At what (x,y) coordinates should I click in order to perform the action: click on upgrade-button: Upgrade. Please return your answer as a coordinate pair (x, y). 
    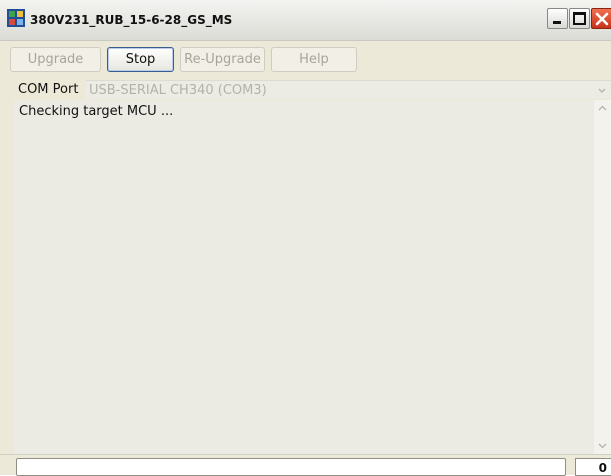
    Looking at the image, I should click on (55, 59).